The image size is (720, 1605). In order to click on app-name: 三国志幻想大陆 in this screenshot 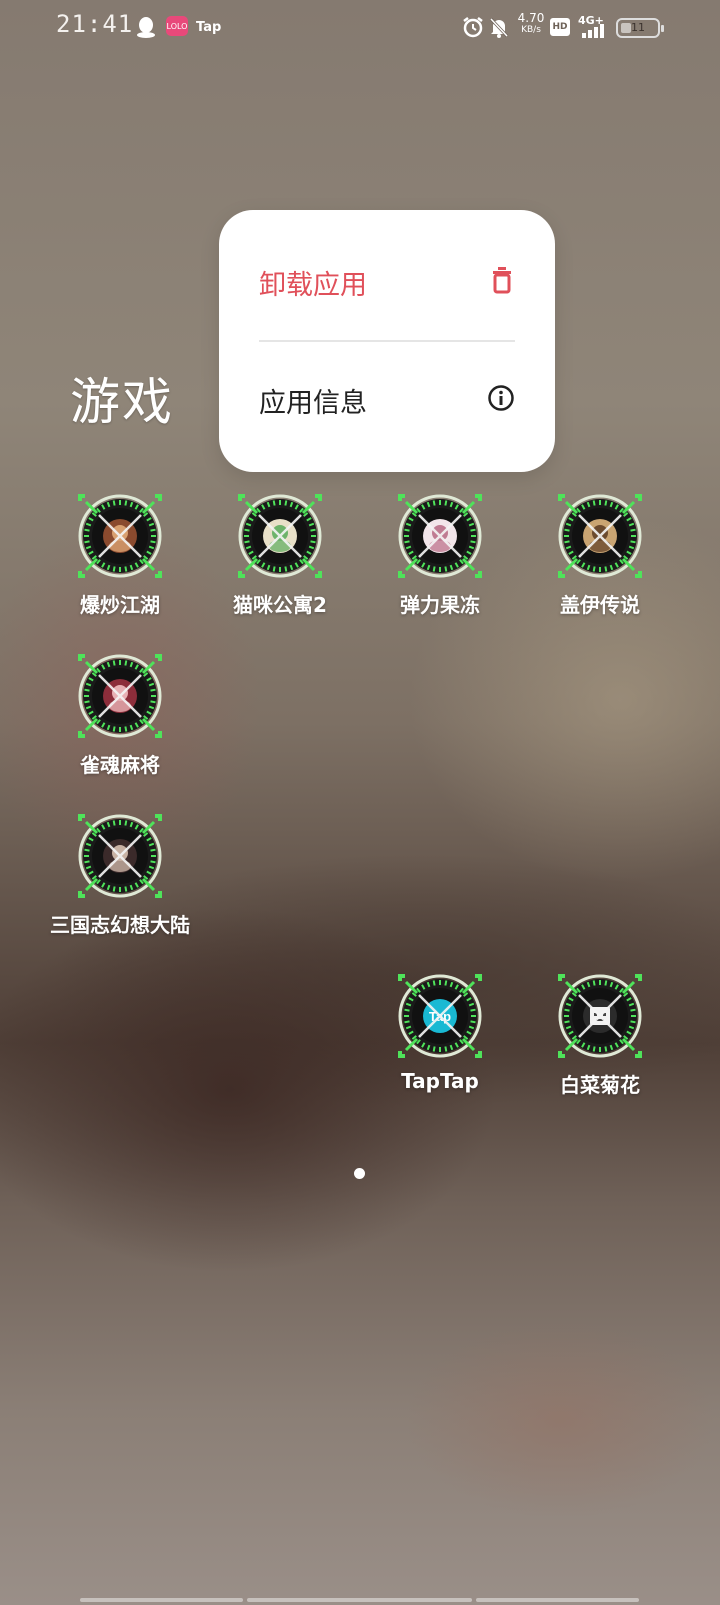, I will do `click(120, 925)`.